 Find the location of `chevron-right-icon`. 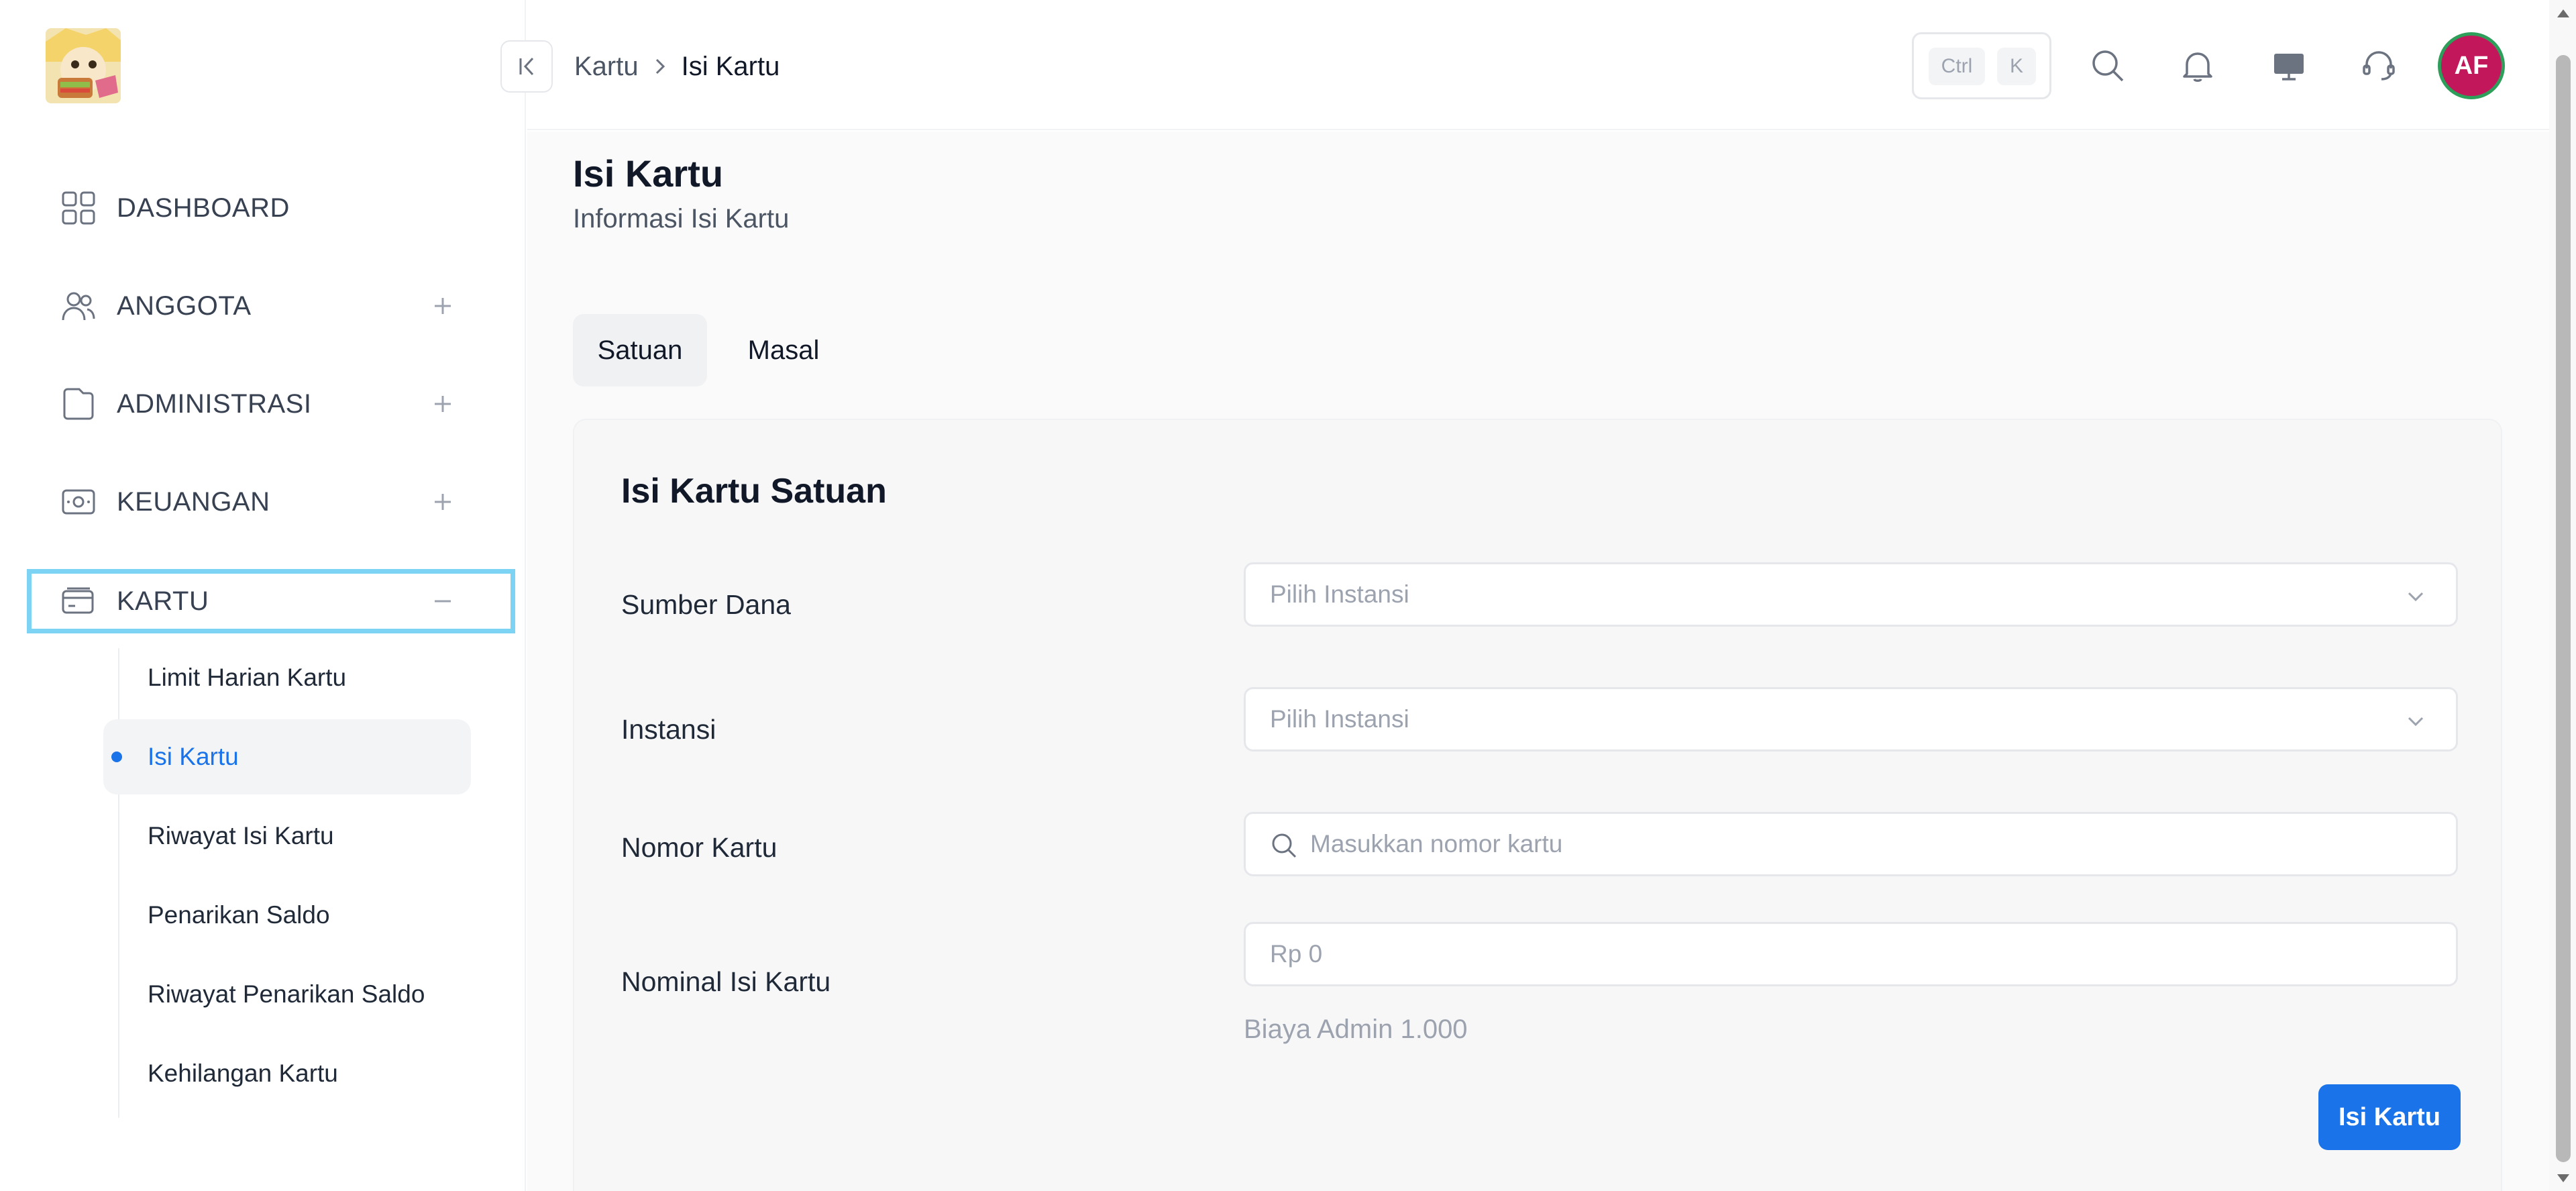

chevron-right-icon is located at coordinates (660, 66).